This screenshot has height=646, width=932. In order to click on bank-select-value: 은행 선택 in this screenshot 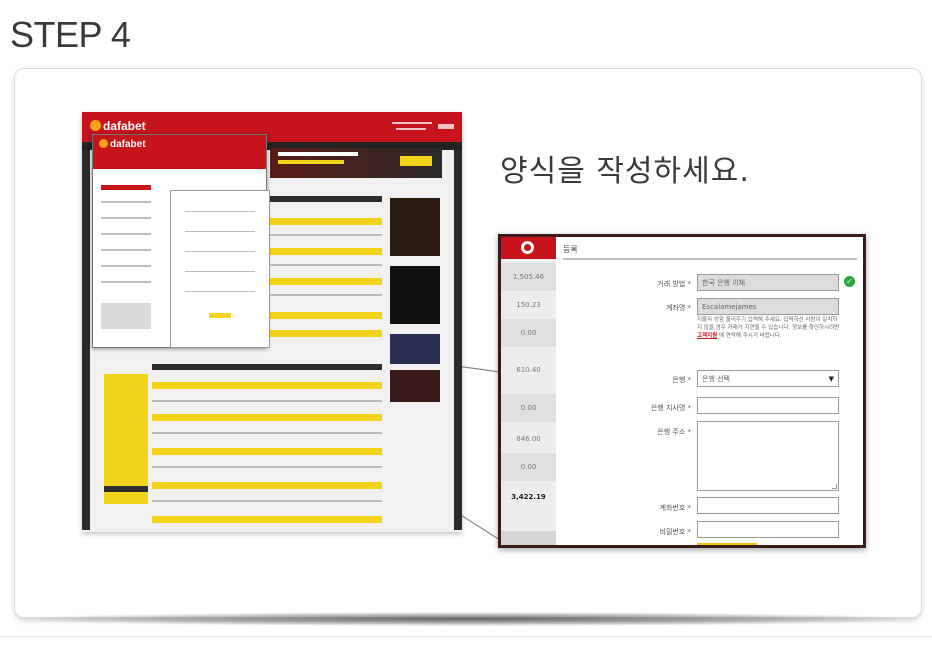, I will do `click(716, 378)`.